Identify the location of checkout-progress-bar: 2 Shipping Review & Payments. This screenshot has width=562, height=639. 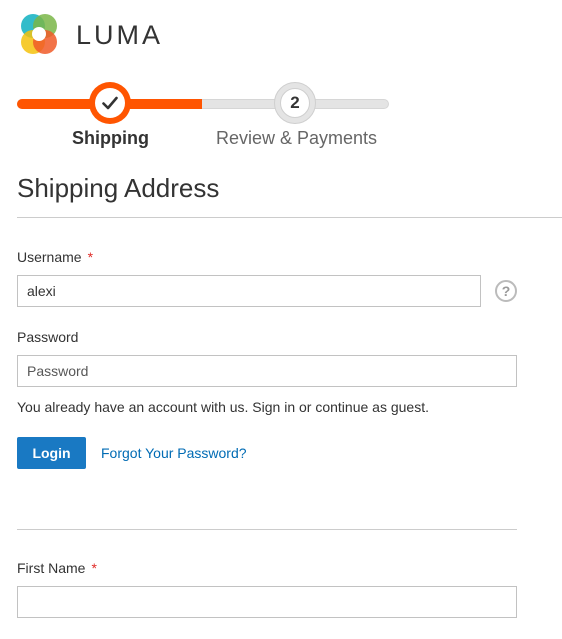
(203, 116).